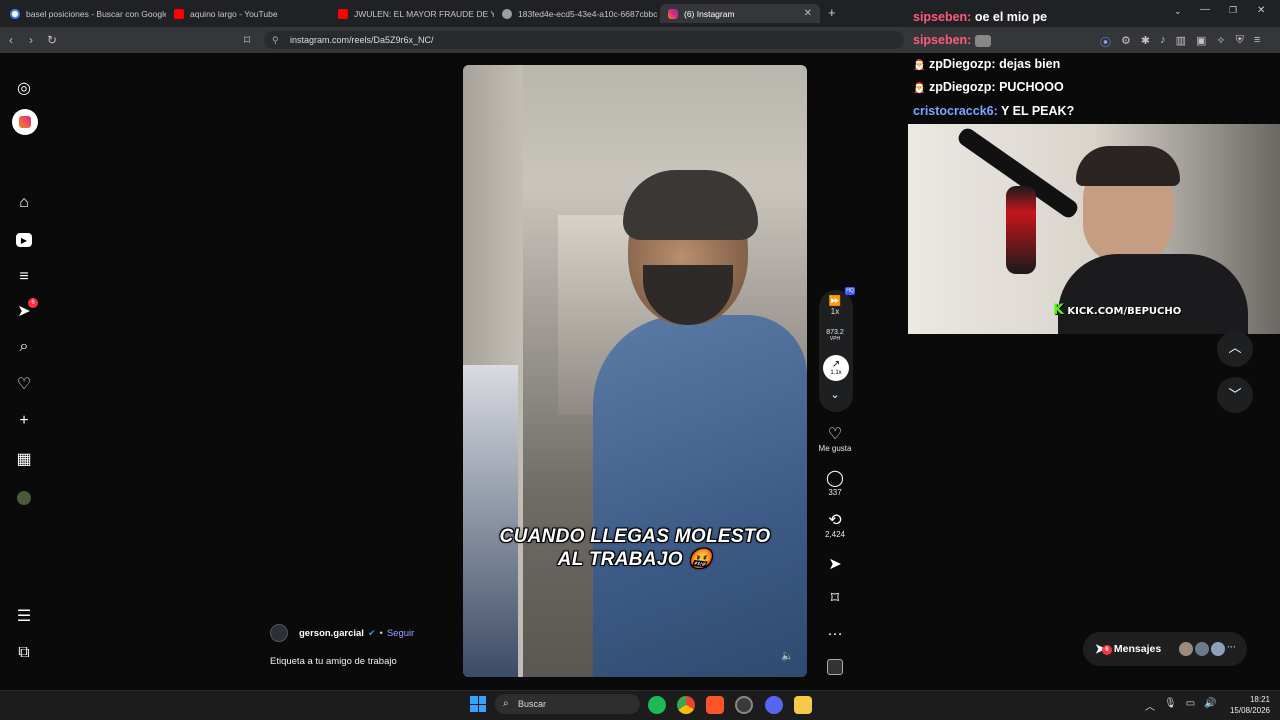 The height and width of the screenshot is (720, 1280). I want to click on dashboard-icon: ▦, so click(24, 459).